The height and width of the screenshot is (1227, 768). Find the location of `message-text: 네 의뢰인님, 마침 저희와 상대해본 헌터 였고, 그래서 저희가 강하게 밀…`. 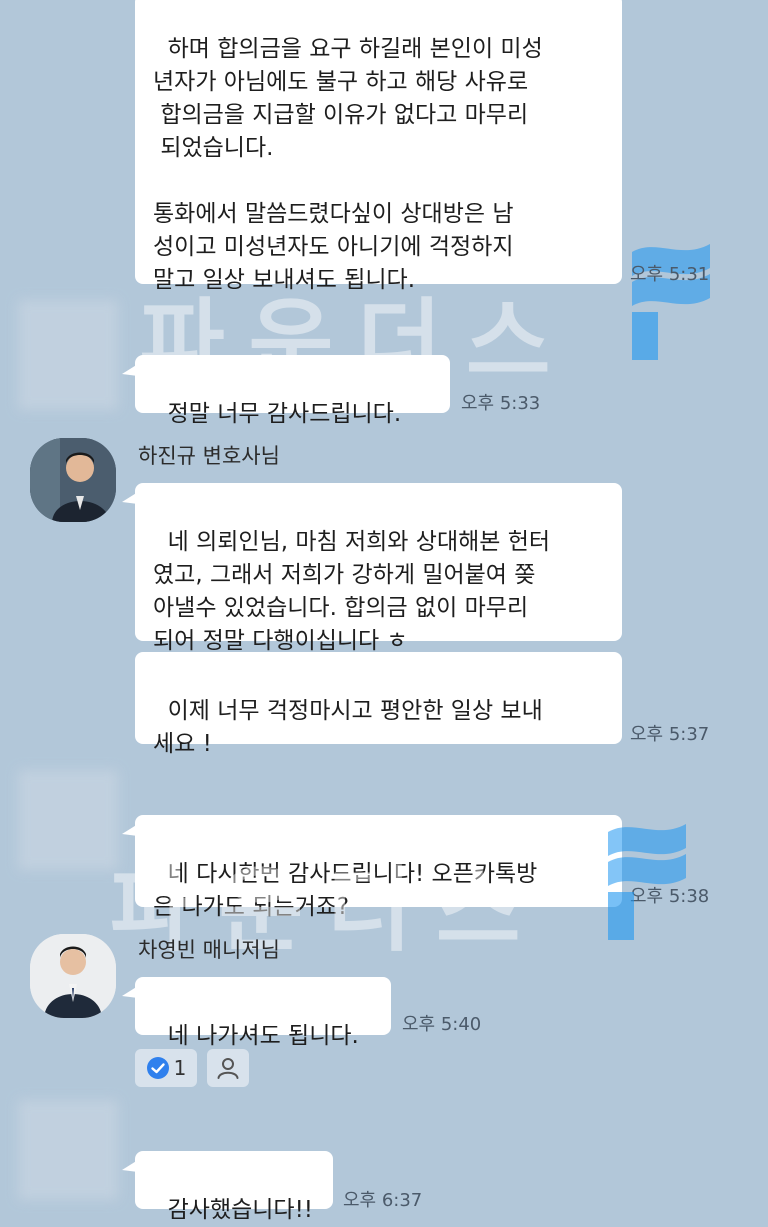

message-text: 네 의뢰인님, 마침 저희와 상대해본 헌터 였고, 그래서 저희가 강하게 밀… is located at coordinates (352, 591).